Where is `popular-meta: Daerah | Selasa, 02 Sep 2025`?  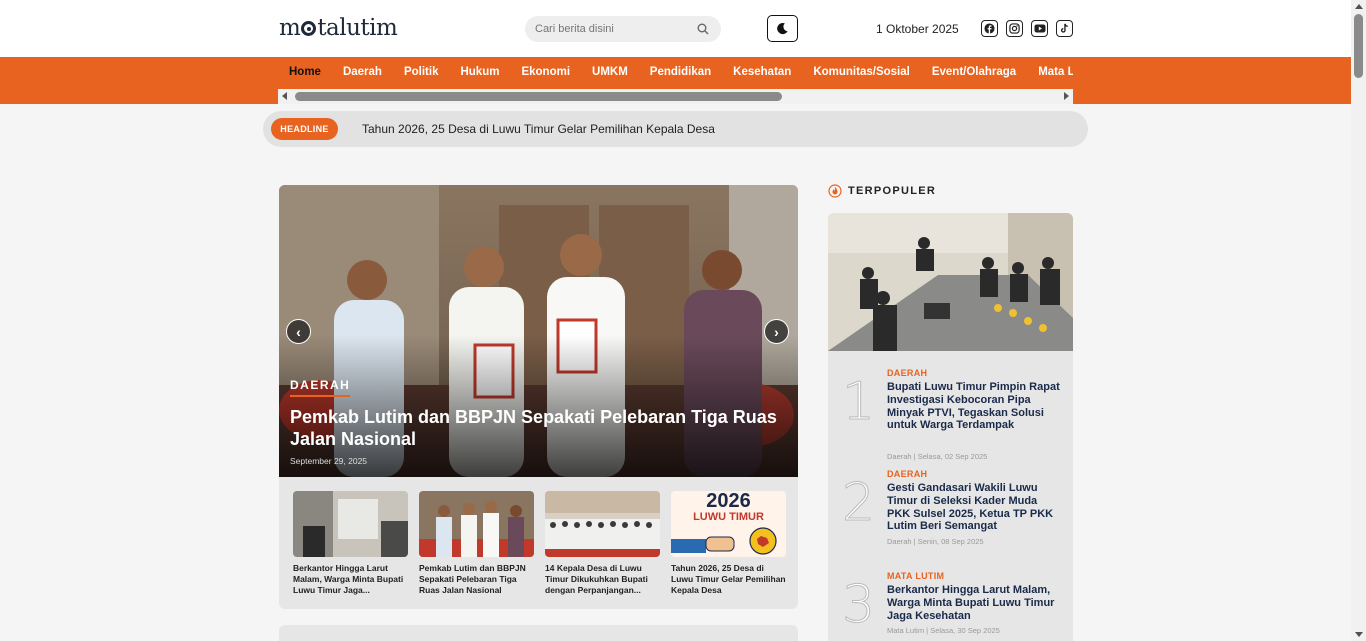
popular-meta: Daerah | Selasa, 02 Sep 2025 is located at coordinates (937, 456).